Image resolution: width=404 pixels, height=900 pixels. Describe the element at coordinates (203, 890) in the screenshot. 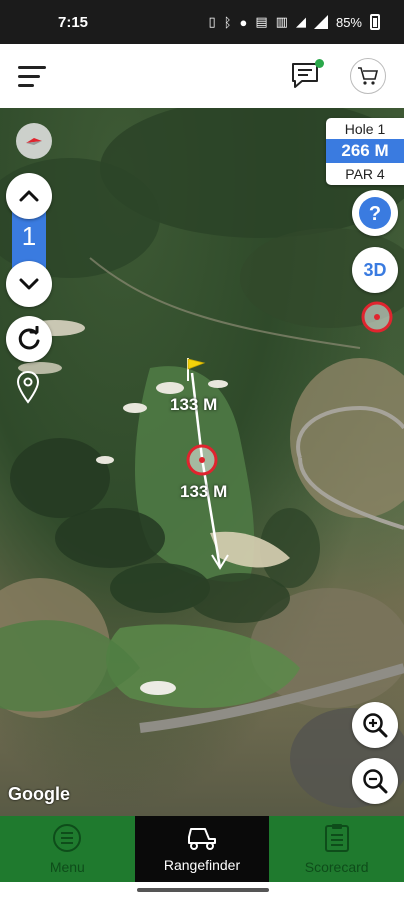

I see `home-indicator` at that location.